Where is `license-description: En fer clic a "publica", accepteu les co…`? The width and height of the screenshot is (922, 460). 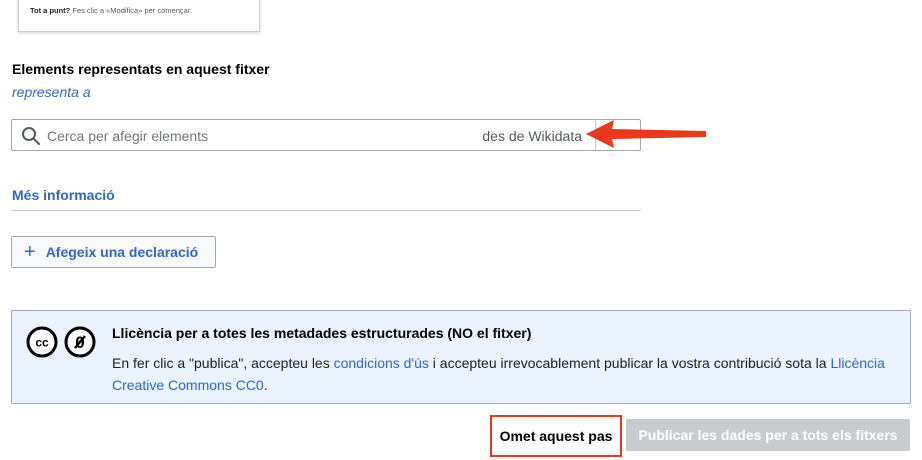 license-description: En fer clic a "publica", accepteu les co… is located at coordinates (507, 374).